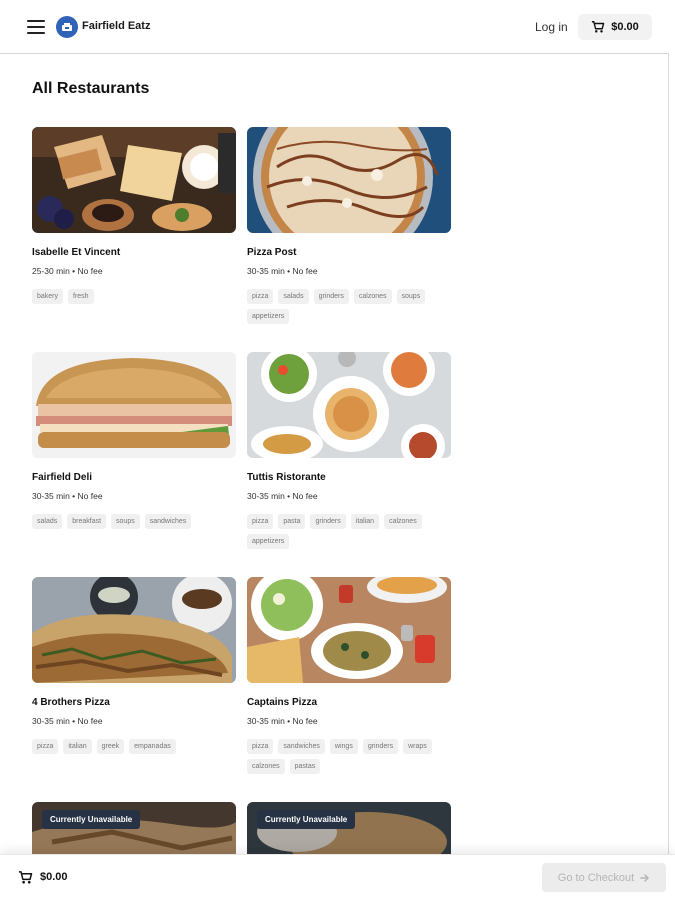 The height and width of the screenshot is (900, 675). I want to click on checkout-label: Go to Checkout, so click(596, 877).